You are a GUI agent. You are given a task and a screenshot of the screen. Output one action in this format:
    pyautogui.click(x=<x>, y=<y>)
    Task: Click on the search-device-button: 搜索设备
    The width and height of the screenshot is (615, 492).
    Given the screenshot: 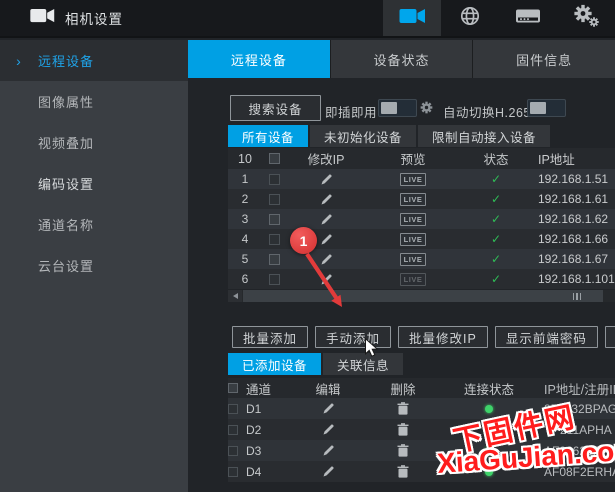 What is the action you would take?
    pyautogui.click(x=275, y=108)
    